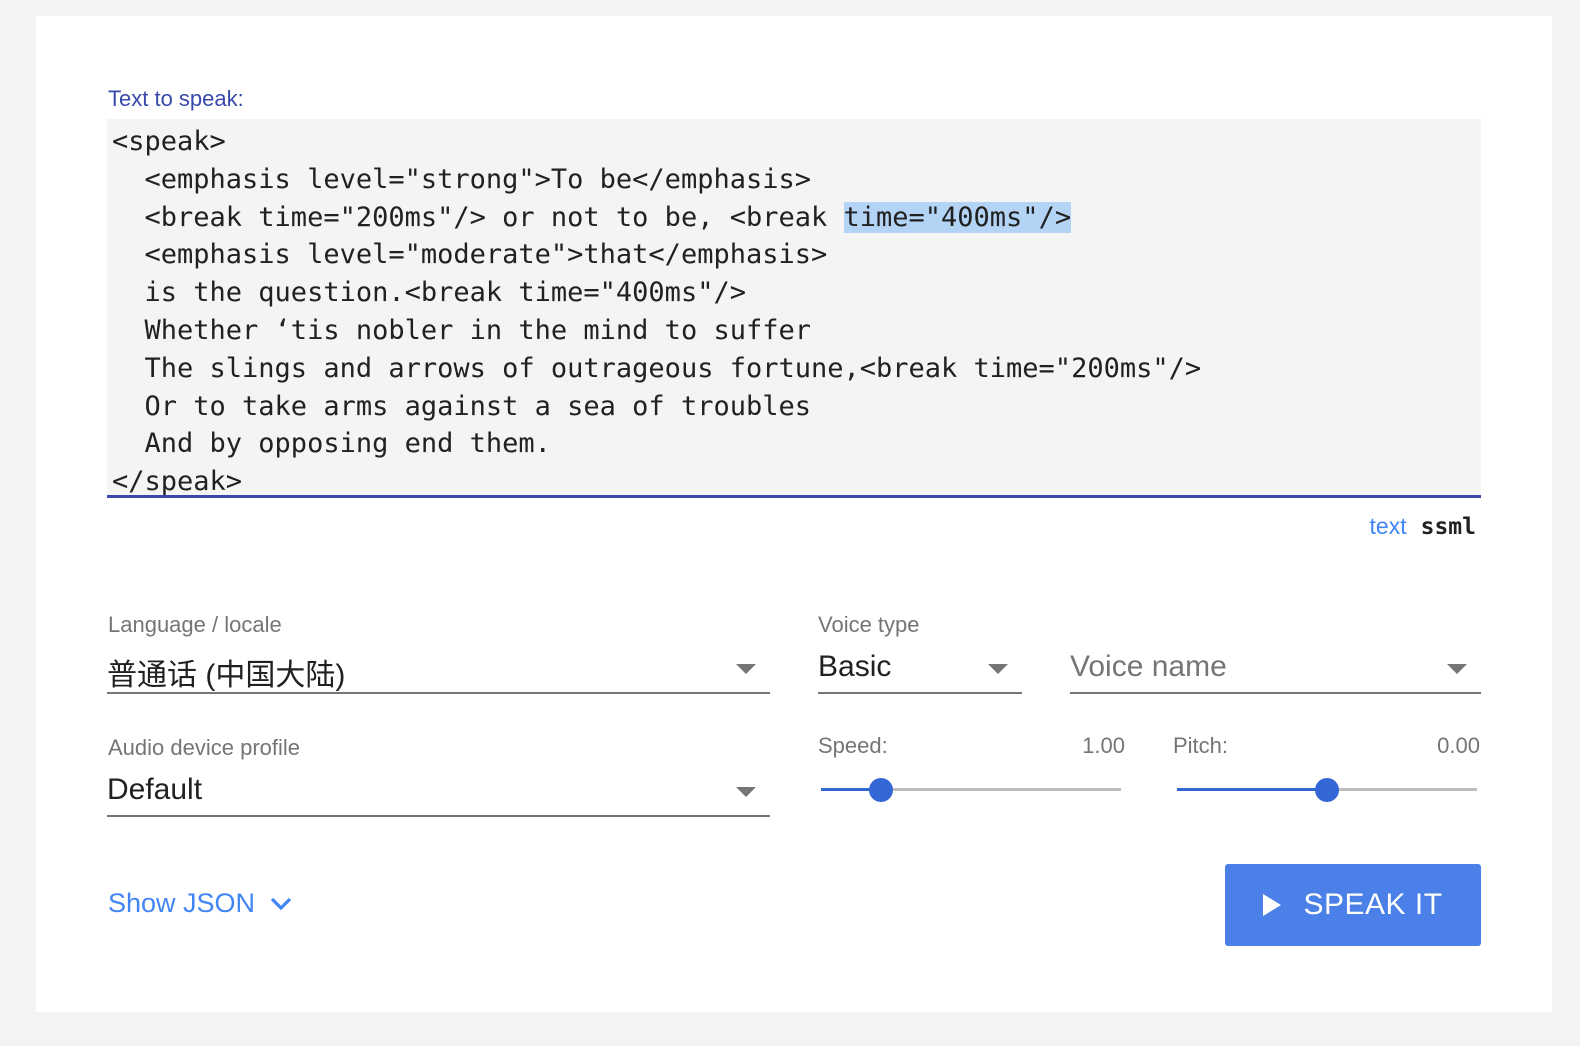 The width and height of the screenshot is (1580, 1046). What do you see at coordinates (920, 667) in the screenshot?
I see `voice-type-select: Basic` at bounding box center [920, 667].